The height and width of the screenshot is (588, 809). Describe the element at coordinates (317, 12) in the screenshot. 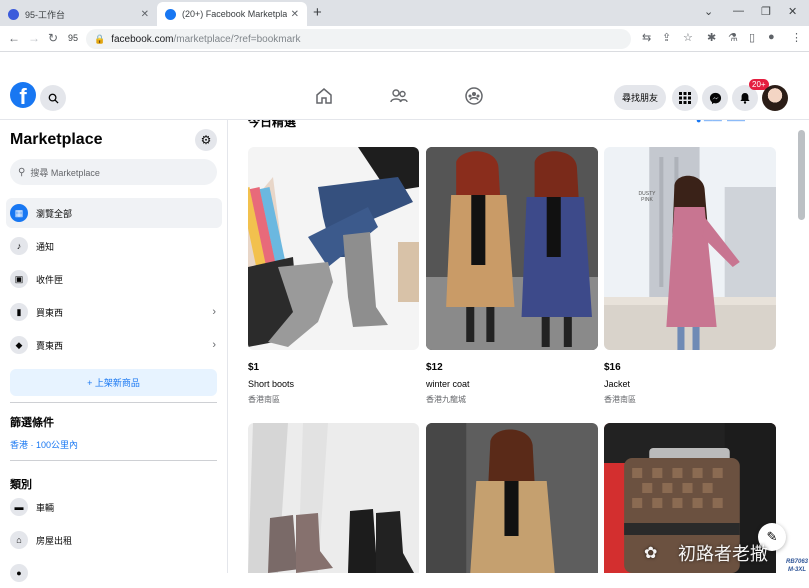

I see `new-tab-icon: +` at that location.